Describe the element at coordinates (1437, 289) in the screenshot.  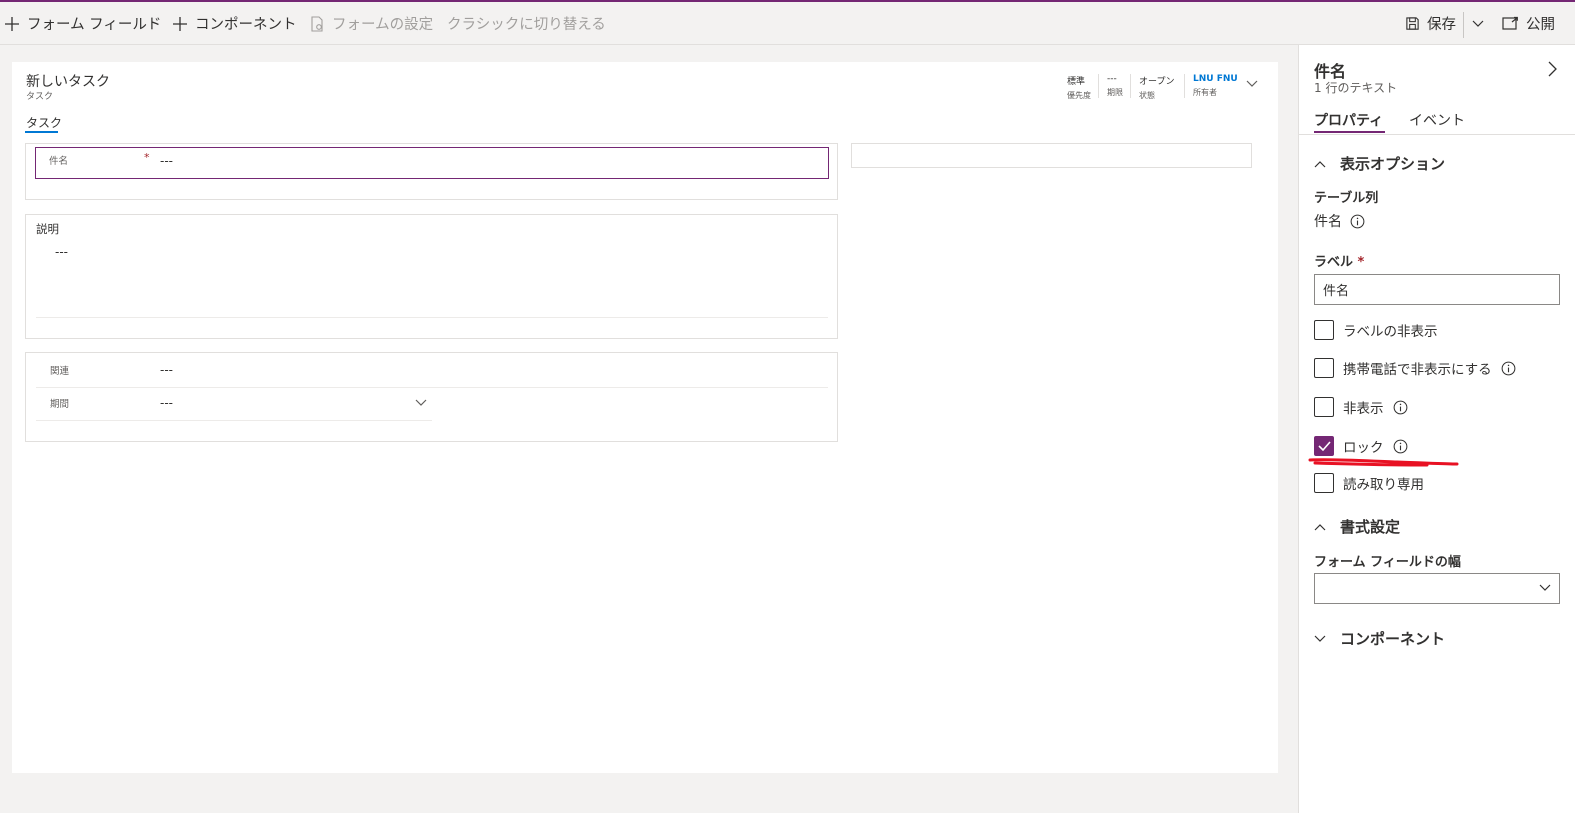
I see `label-input` at that location.